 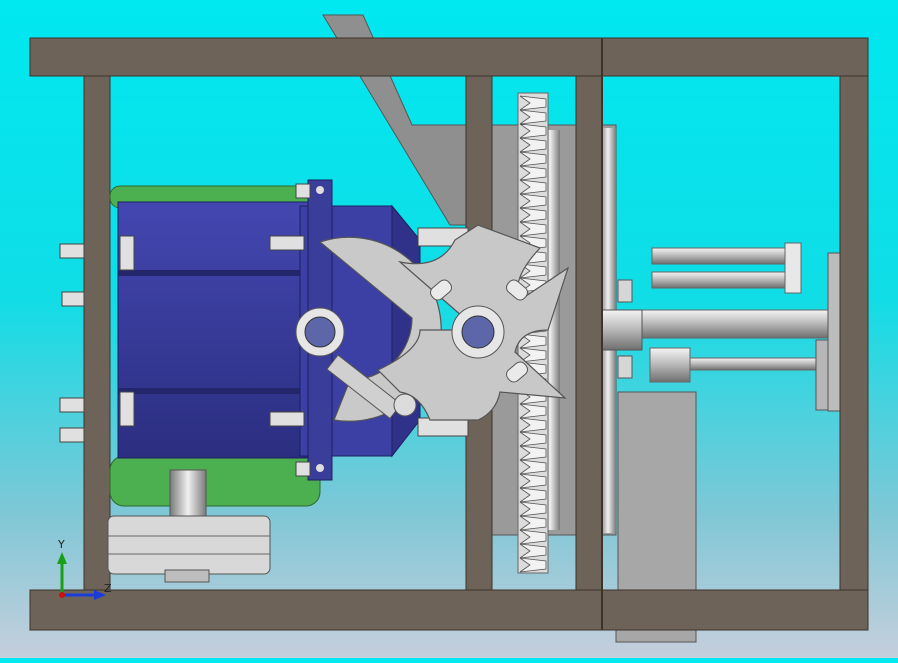 What do you see at coordinates (62, 595) in the screenshot?
I see `x-axis-dot` at bounding box center [62, 595].